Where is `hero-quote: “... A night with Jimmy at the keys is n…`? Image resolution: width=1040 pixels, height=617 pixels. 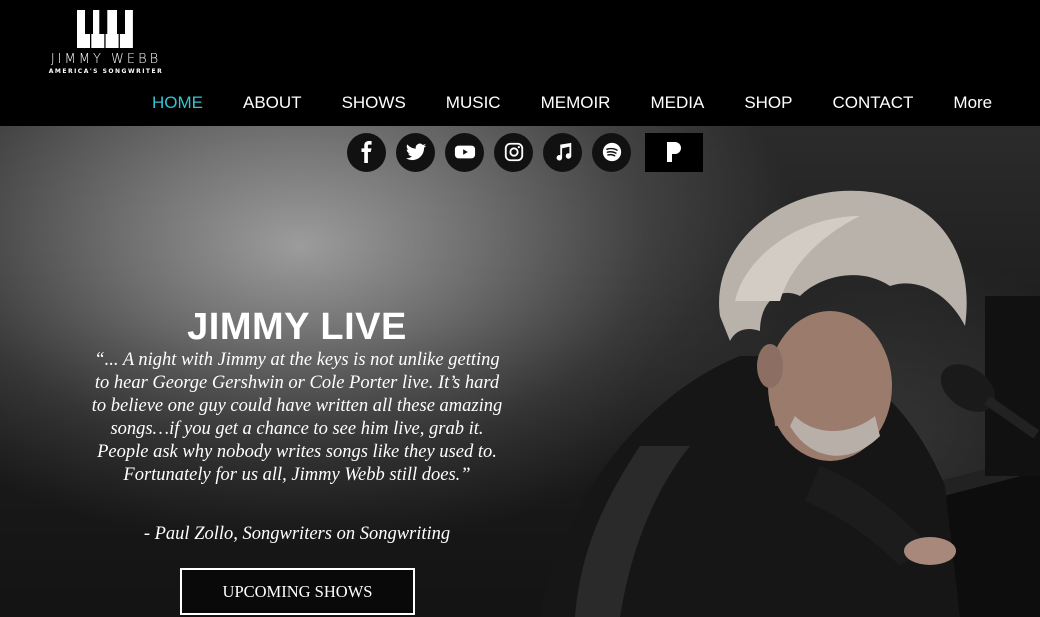
hero-quote: “... A night with Jimmy at the keys is n… is located at coordinates (297, 417).